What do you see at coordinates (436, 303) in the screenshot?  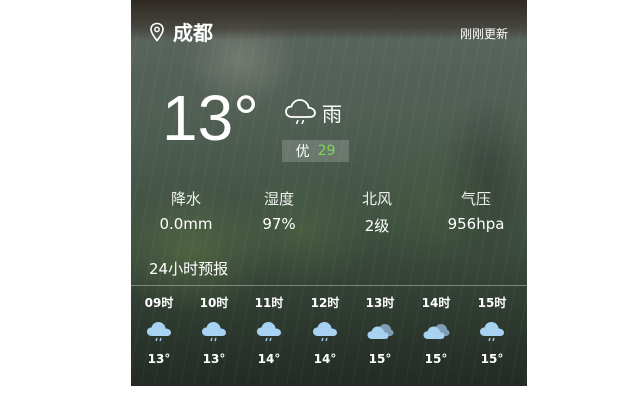 I see `hour-time: 14时` at bounding box center [436, 303].